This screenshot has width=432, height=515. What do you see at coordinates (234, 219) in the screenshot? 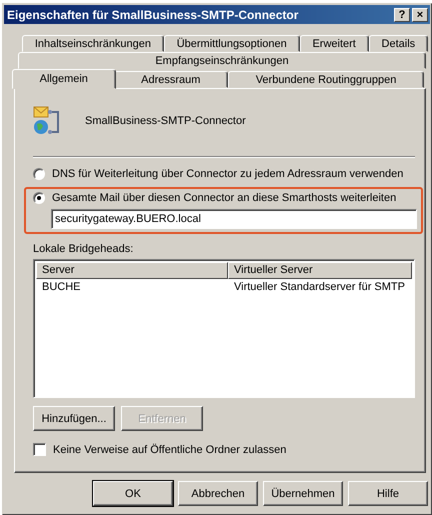
I see `smarthost-field: securitygateway.BUERO.local` at bounding box center [234, 219].